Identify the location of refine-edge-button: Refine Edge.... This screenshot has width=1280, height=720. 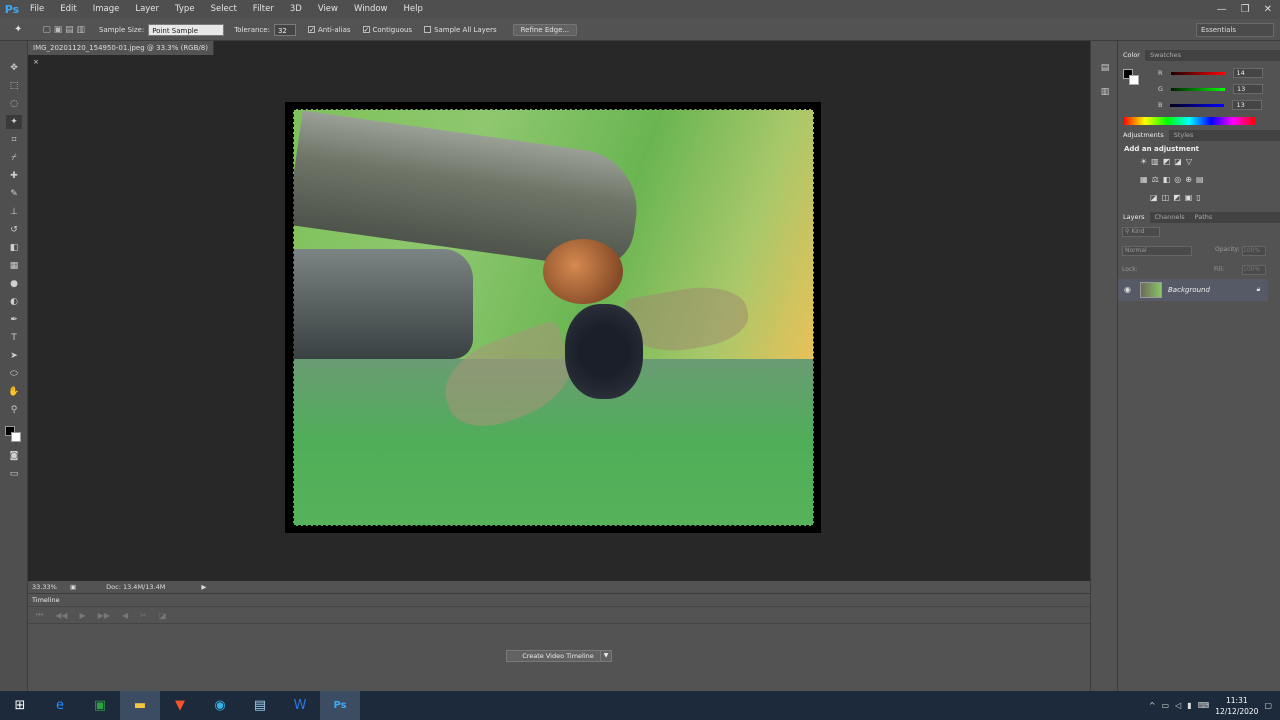
(545, 29).